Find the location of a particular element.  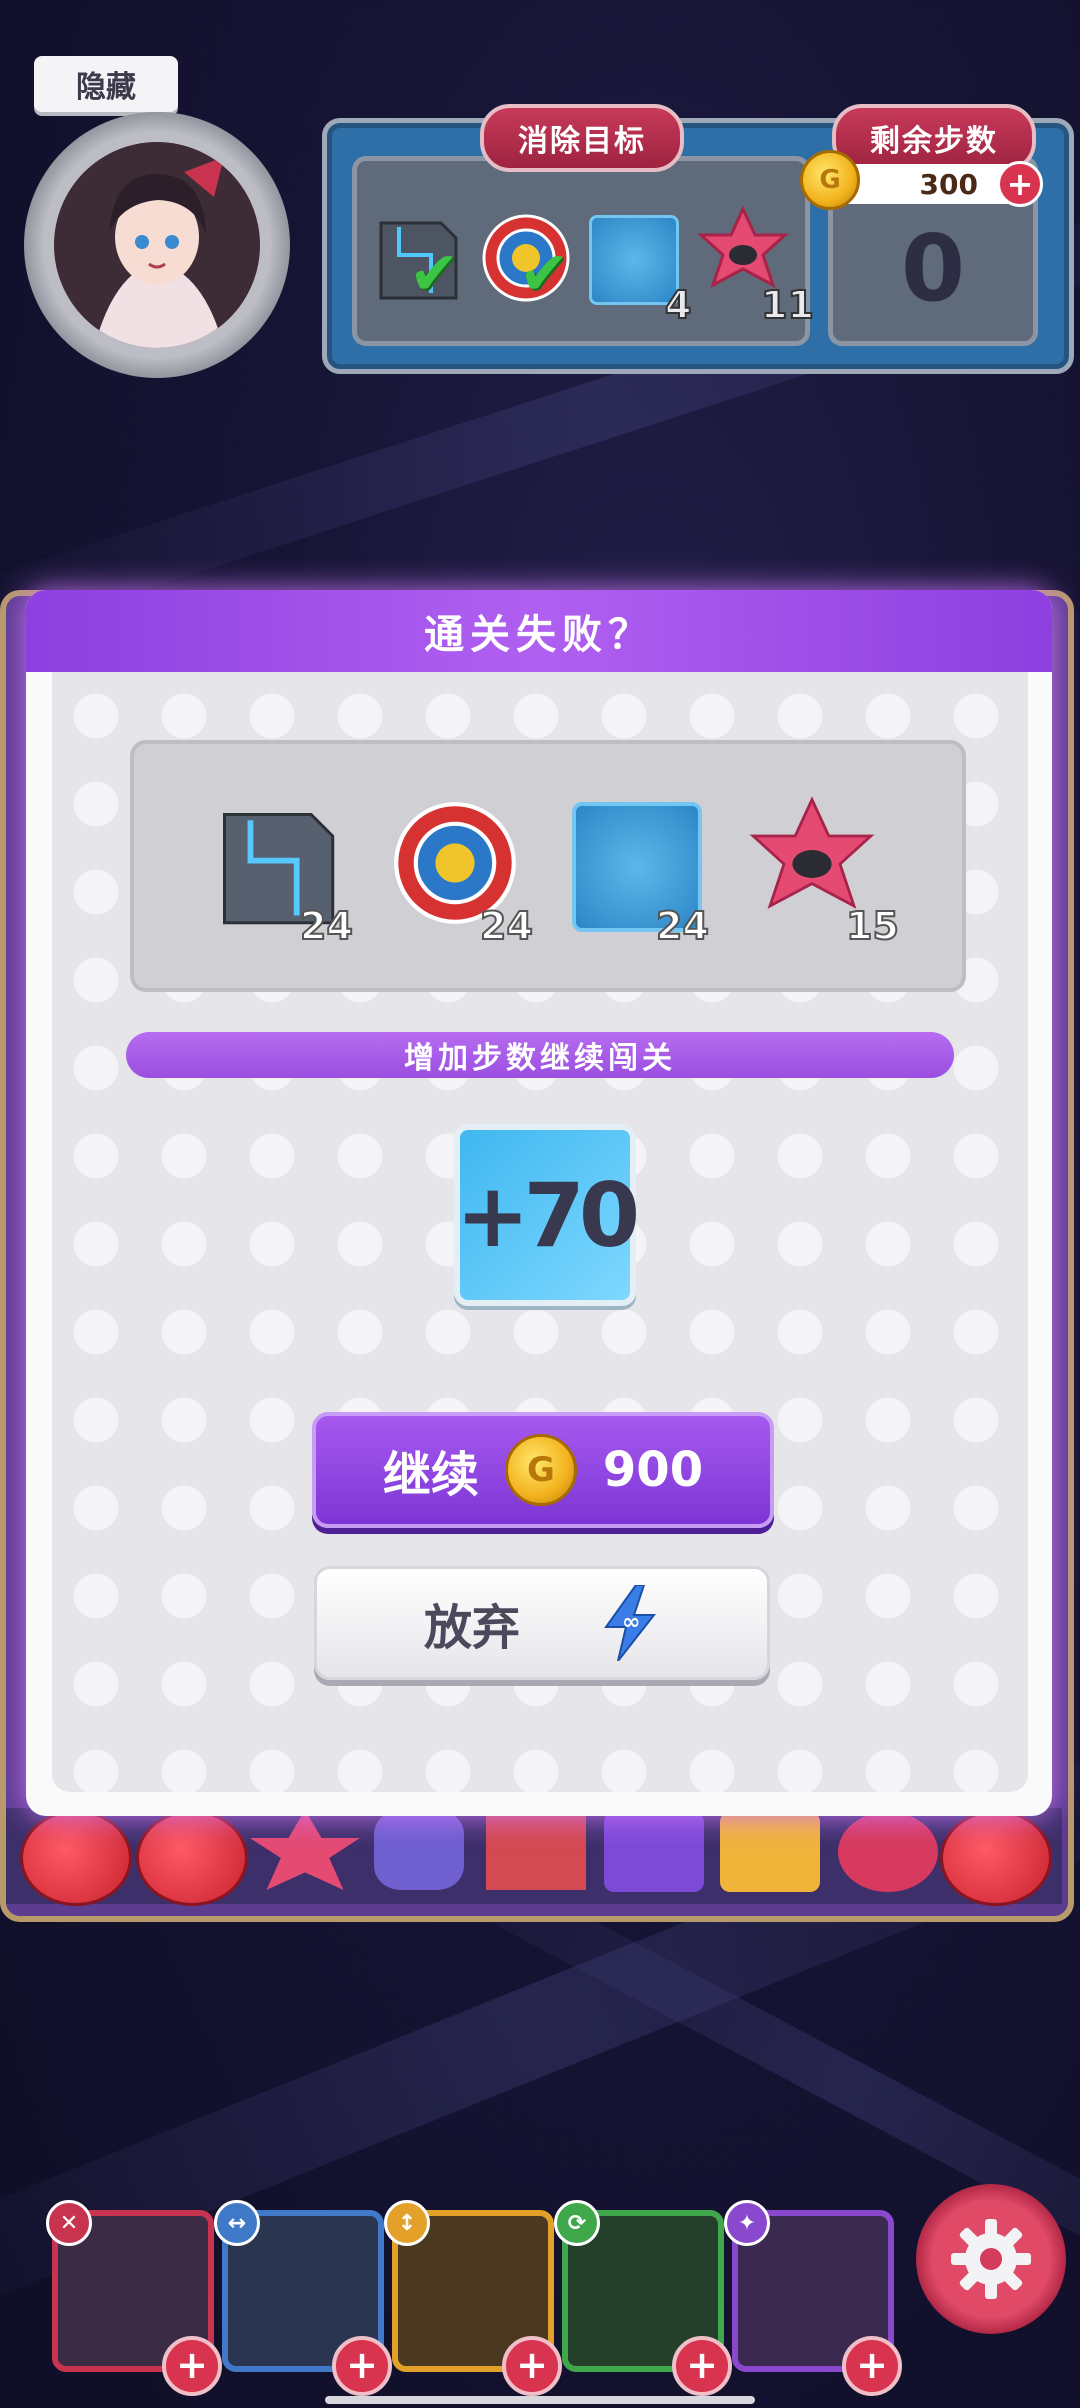

steps-remaining: 0 is located at coordinates (932, 268).